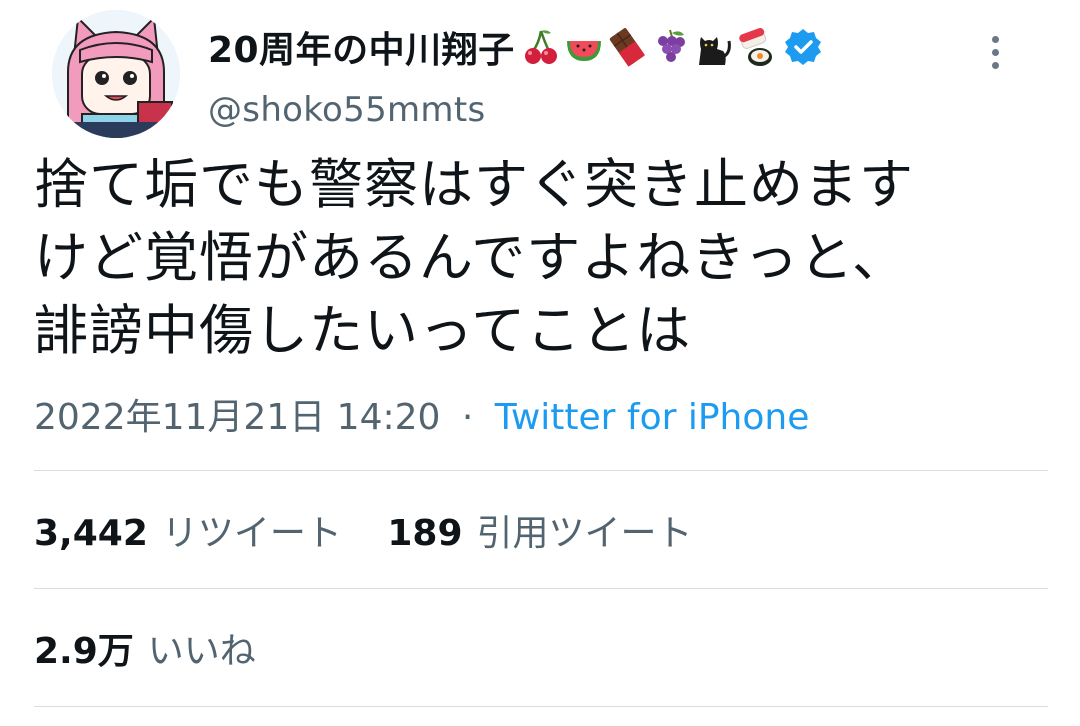 The width and height of the screenshot is (1080, 726). What do you see at coordinates (470, 257) in the screenshot?
I see `tweet-text-line: けど覚悟があるんですよねきっと、` at bounding box center [470, 257].